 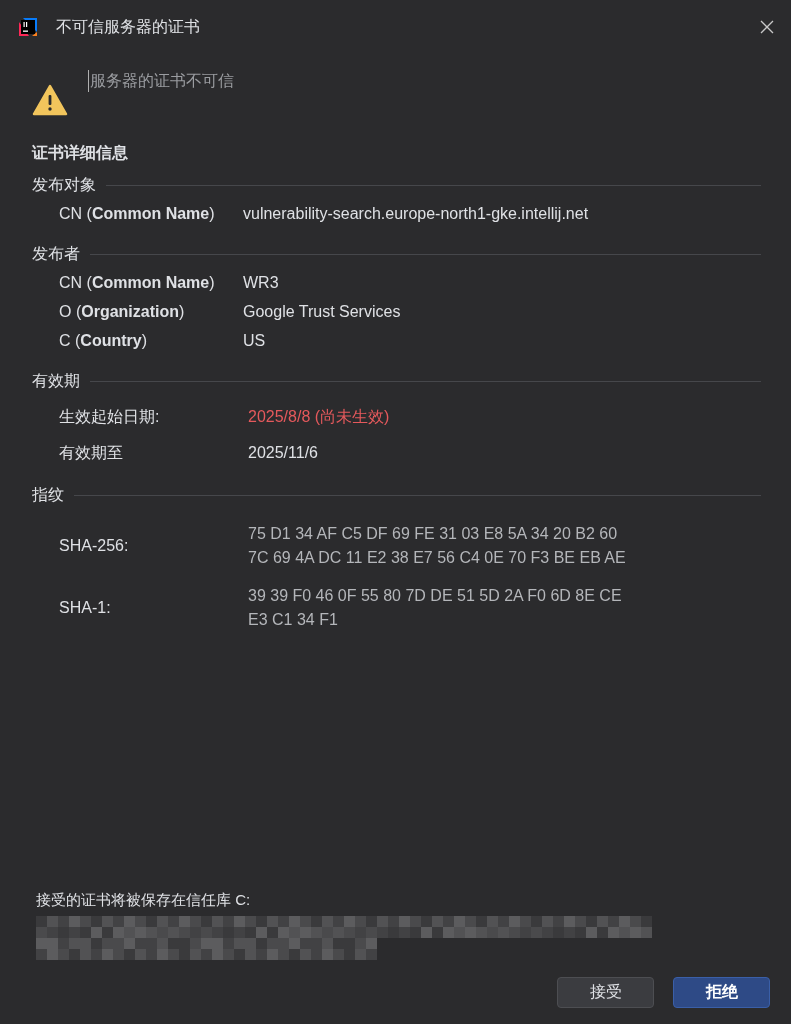 I want to click on field-label: 生效起始日期:, so click(x=110, y=417).